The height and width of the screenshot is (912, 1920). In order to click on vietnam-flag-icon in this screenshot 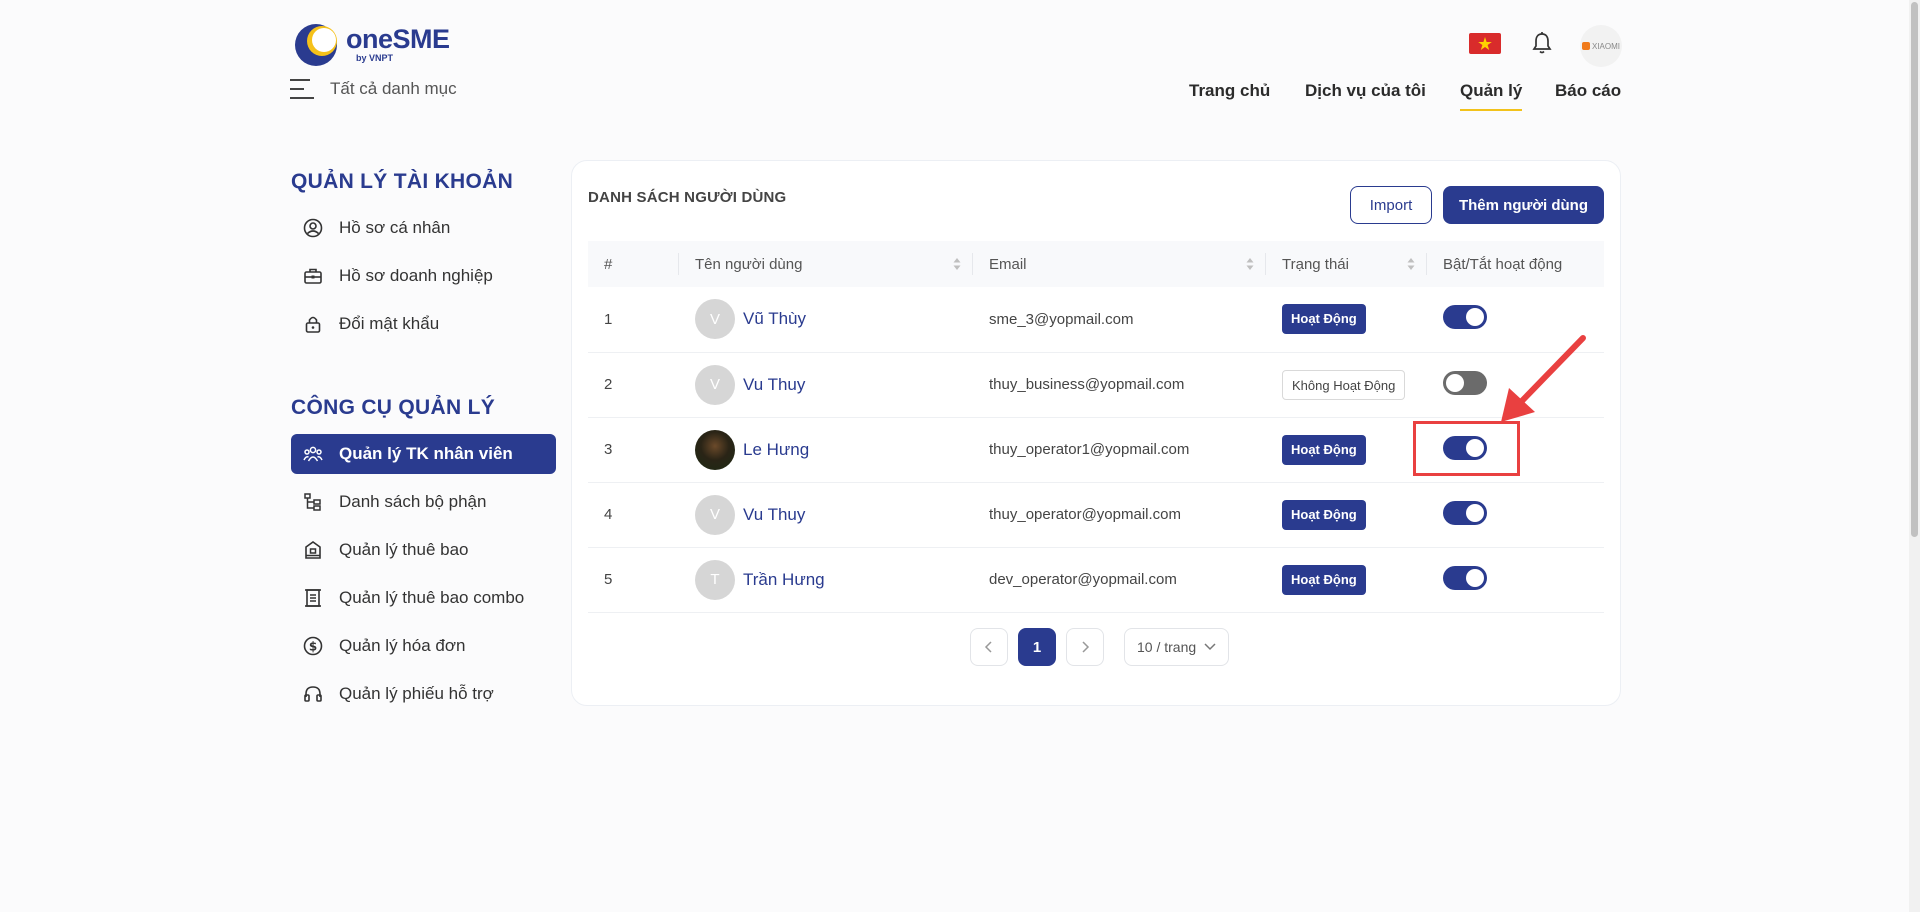, I will do `click(1485, 43)`.